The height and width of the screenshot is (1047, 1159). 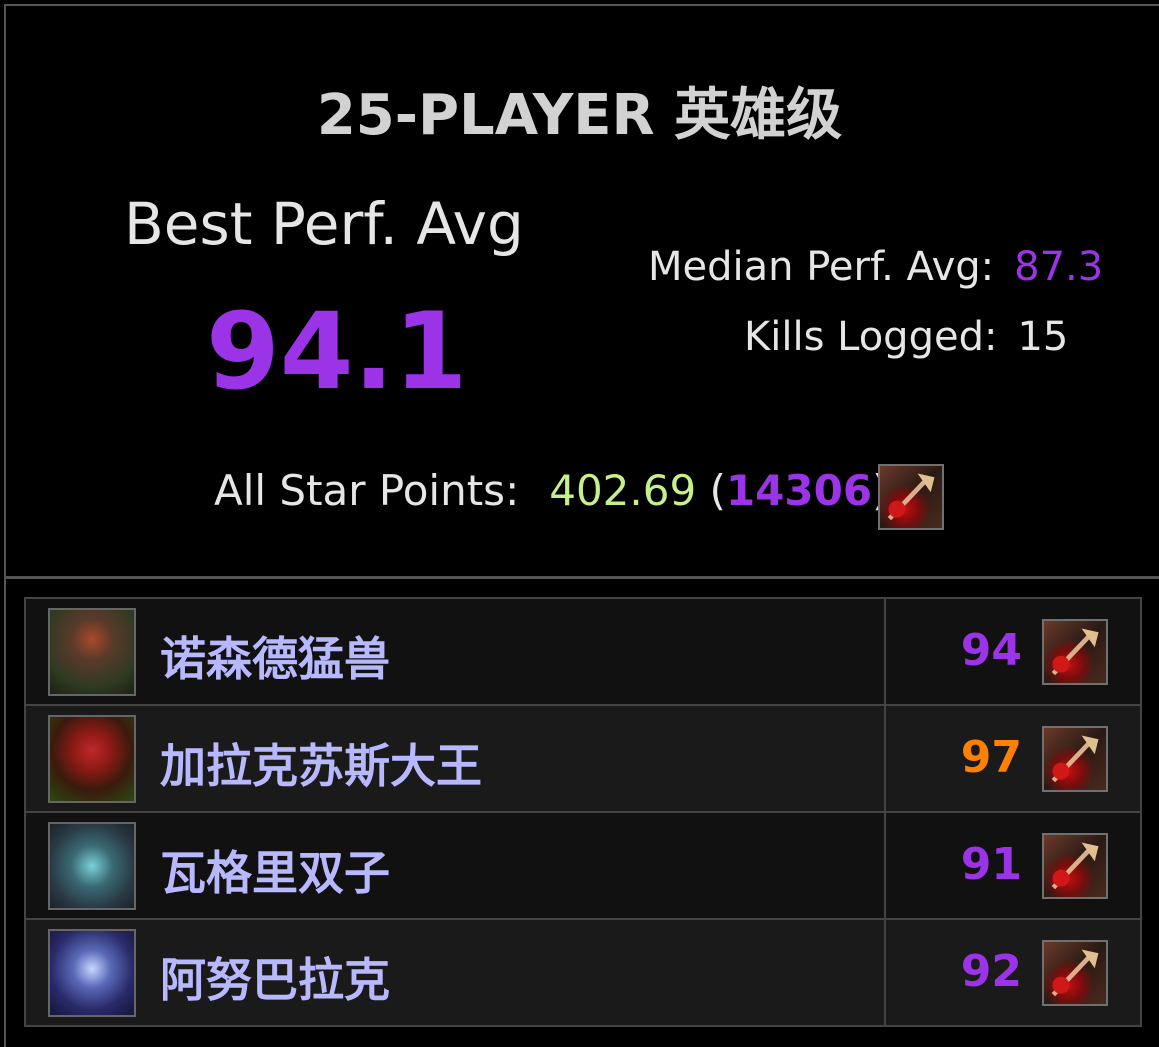 What do you see at coordinates (92, 652) in the screenshot?
I see `northrend-beasts-portrait` at bounding box center [92, 652].